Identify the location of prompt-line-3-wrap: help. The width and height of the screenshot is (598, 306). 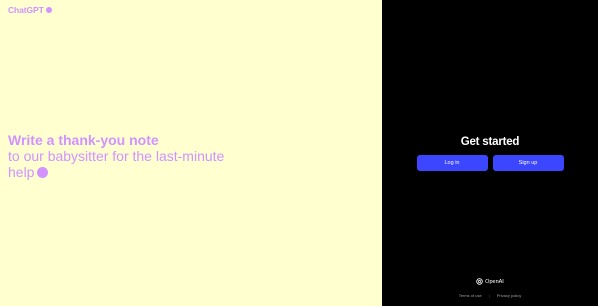
(28, 172).